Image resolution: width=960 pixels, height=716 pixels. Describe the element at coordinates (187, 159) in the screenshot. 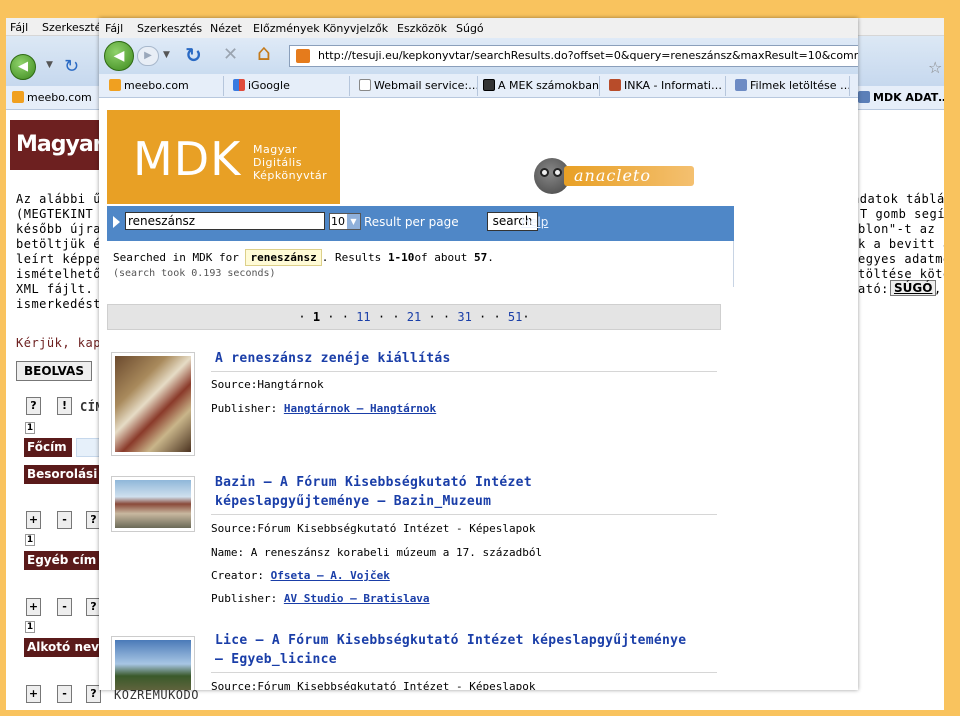

I see `mdk-logo: MDK` at that location.